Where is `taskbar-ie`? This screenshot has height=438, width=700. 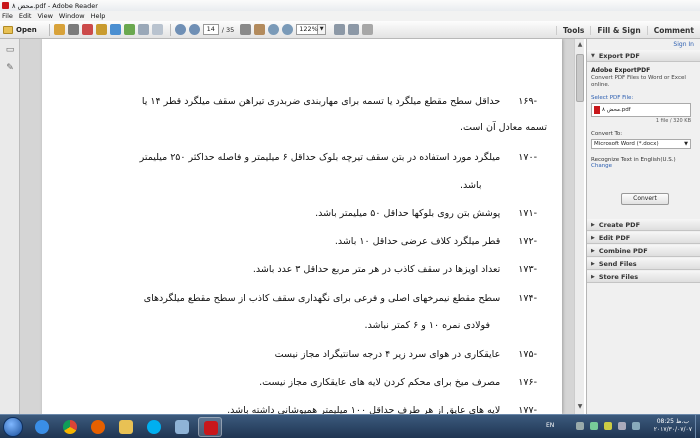
taskbar-ie is located at coordinates (42, 427).